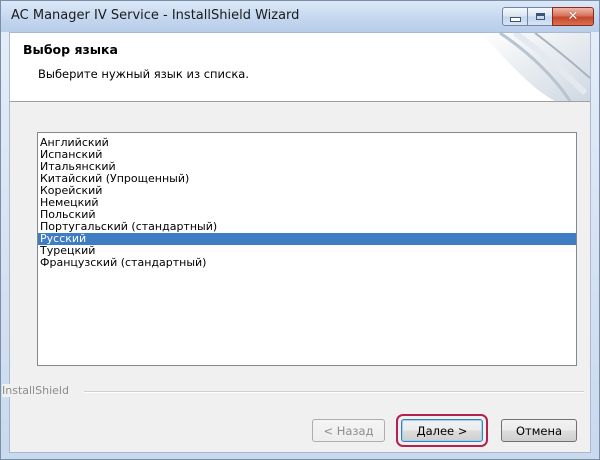  I want to click on maximize-button, so click(540, 16).